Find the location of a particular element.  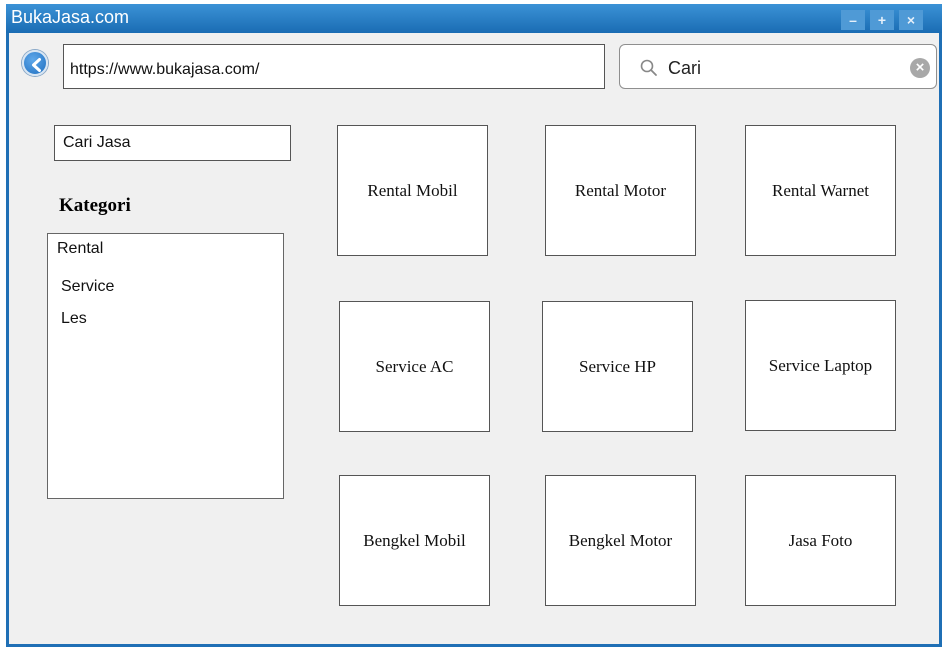

service-card-bengkel-motor: Bengkel Motor is located at coordinates (620, 540).